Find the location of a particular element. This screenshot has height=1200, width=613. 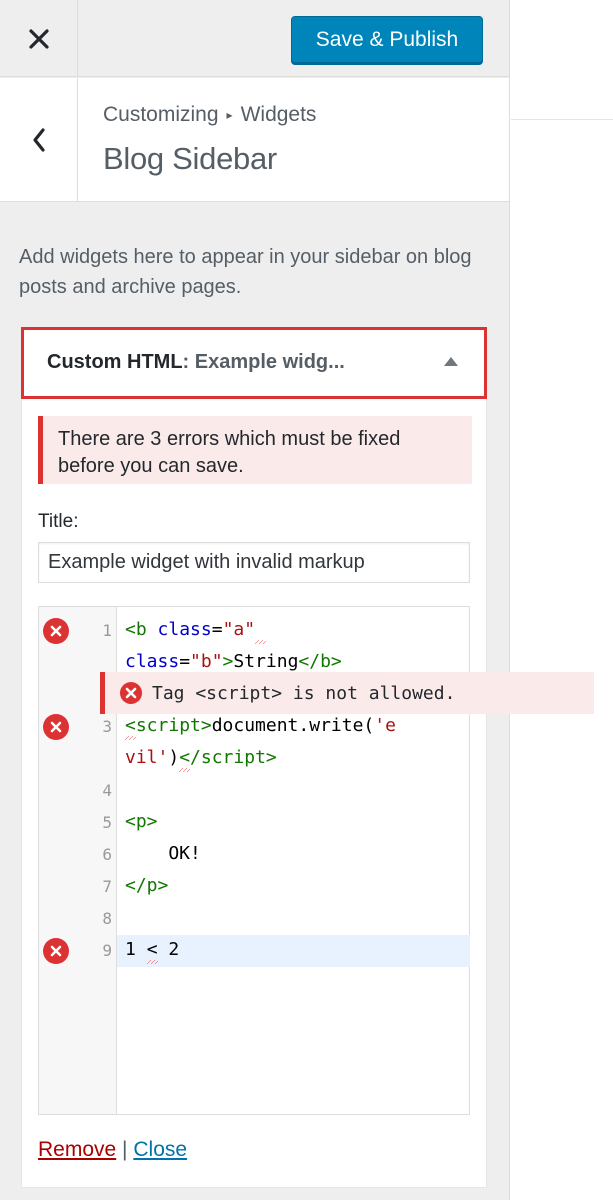

title-field is located at coordinates (254, 562).